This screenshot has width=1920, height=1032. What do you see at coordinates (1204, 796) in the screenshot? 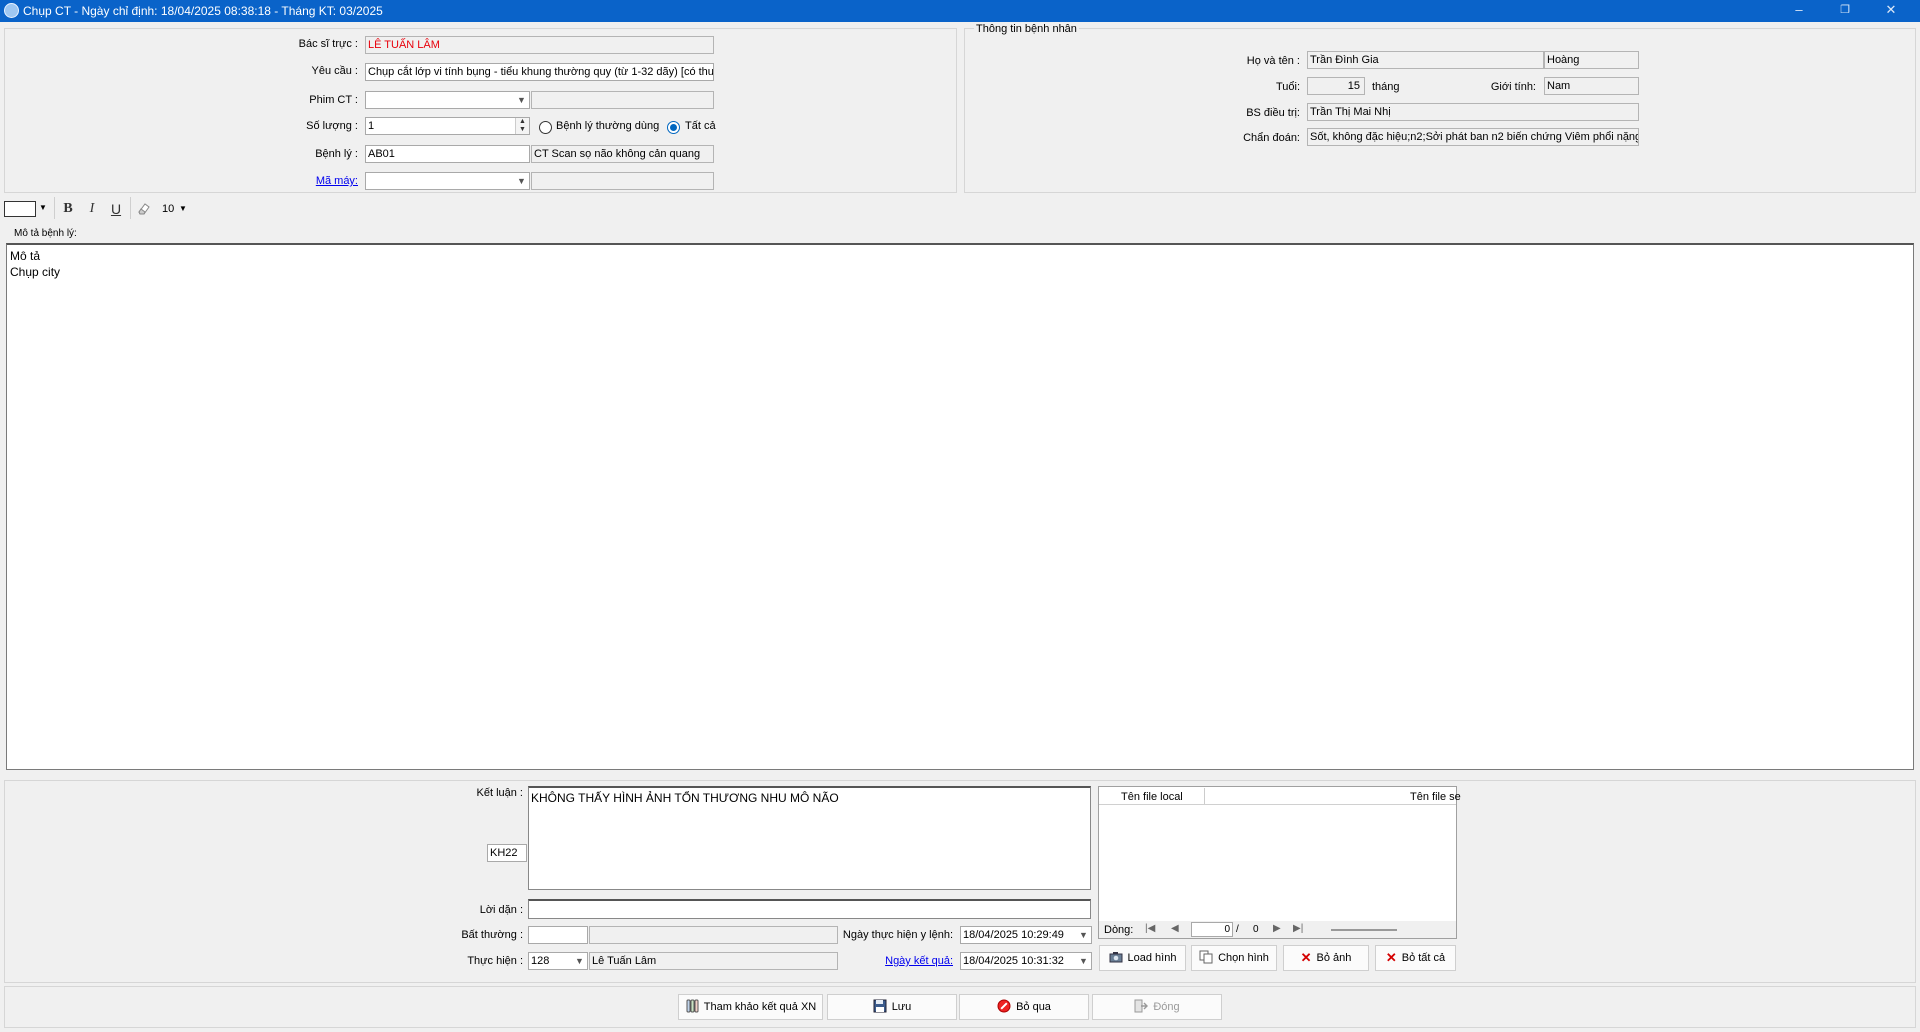
I see `column-divider` at bounding box center [1204, 796].